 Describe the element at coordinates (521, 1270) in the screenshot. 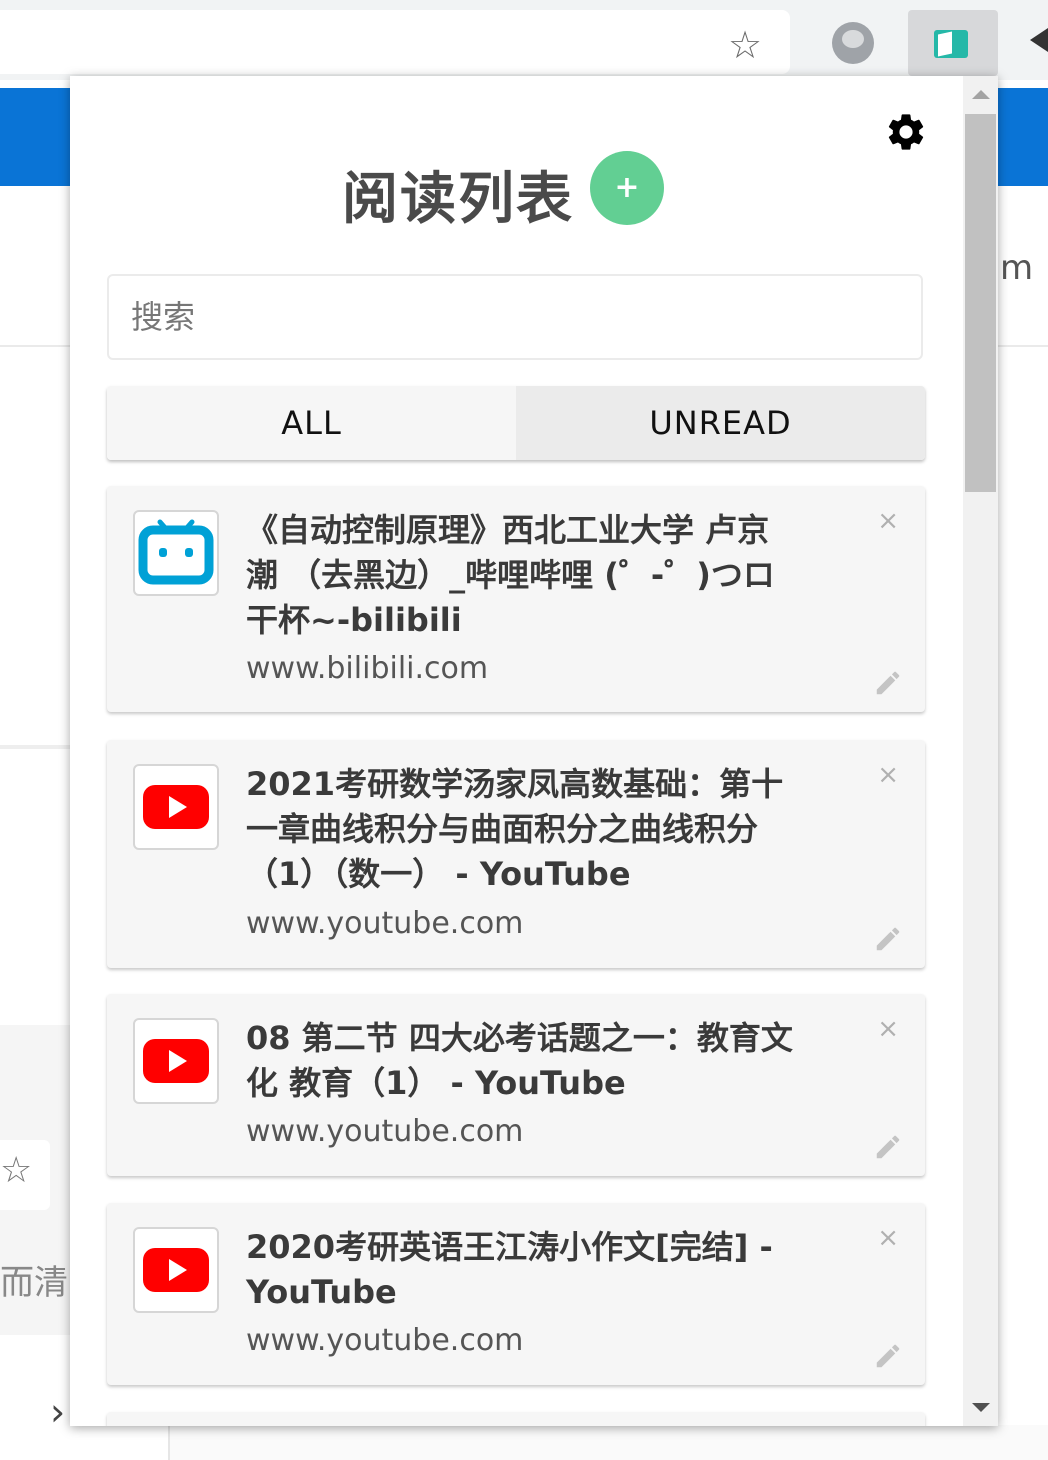

I see `item-title: 2020考研英语王江涛小作文[完结] - YouTube` at that location.